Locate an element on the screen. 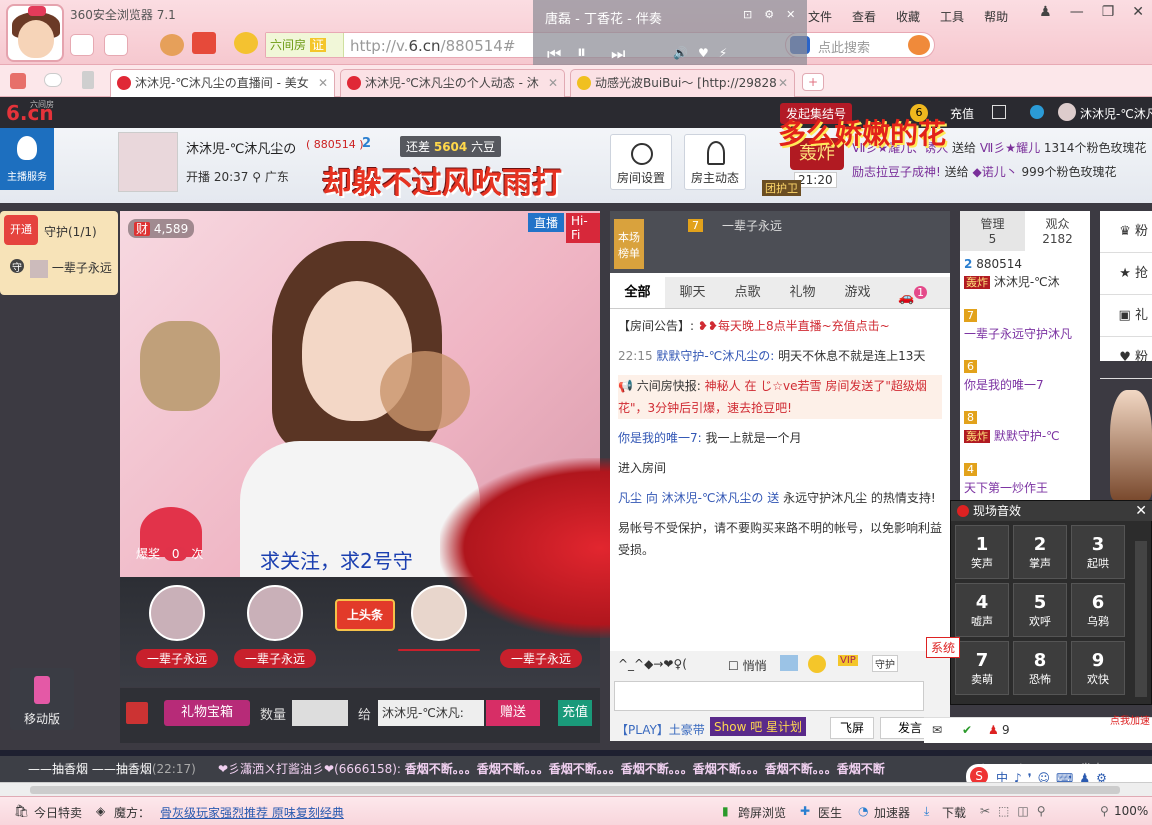  url-text: http://v.6.cn/880514# is located at coordinates (432, 46).